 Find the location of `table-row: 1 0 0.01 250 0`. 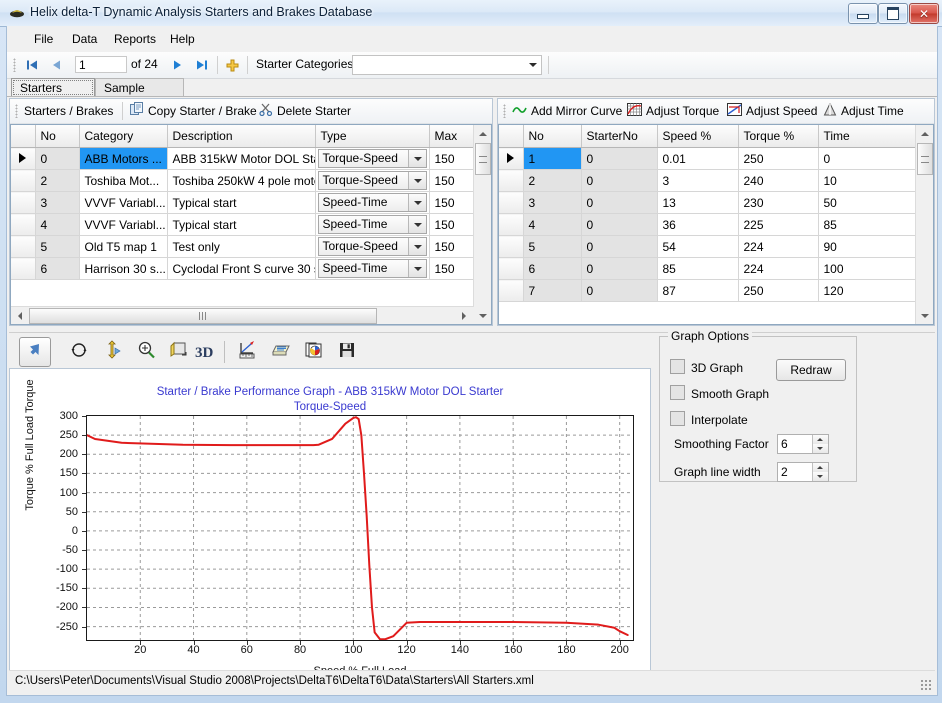

table-row: 1 0 0.01 250 0 is located at coordinates (709, 158).